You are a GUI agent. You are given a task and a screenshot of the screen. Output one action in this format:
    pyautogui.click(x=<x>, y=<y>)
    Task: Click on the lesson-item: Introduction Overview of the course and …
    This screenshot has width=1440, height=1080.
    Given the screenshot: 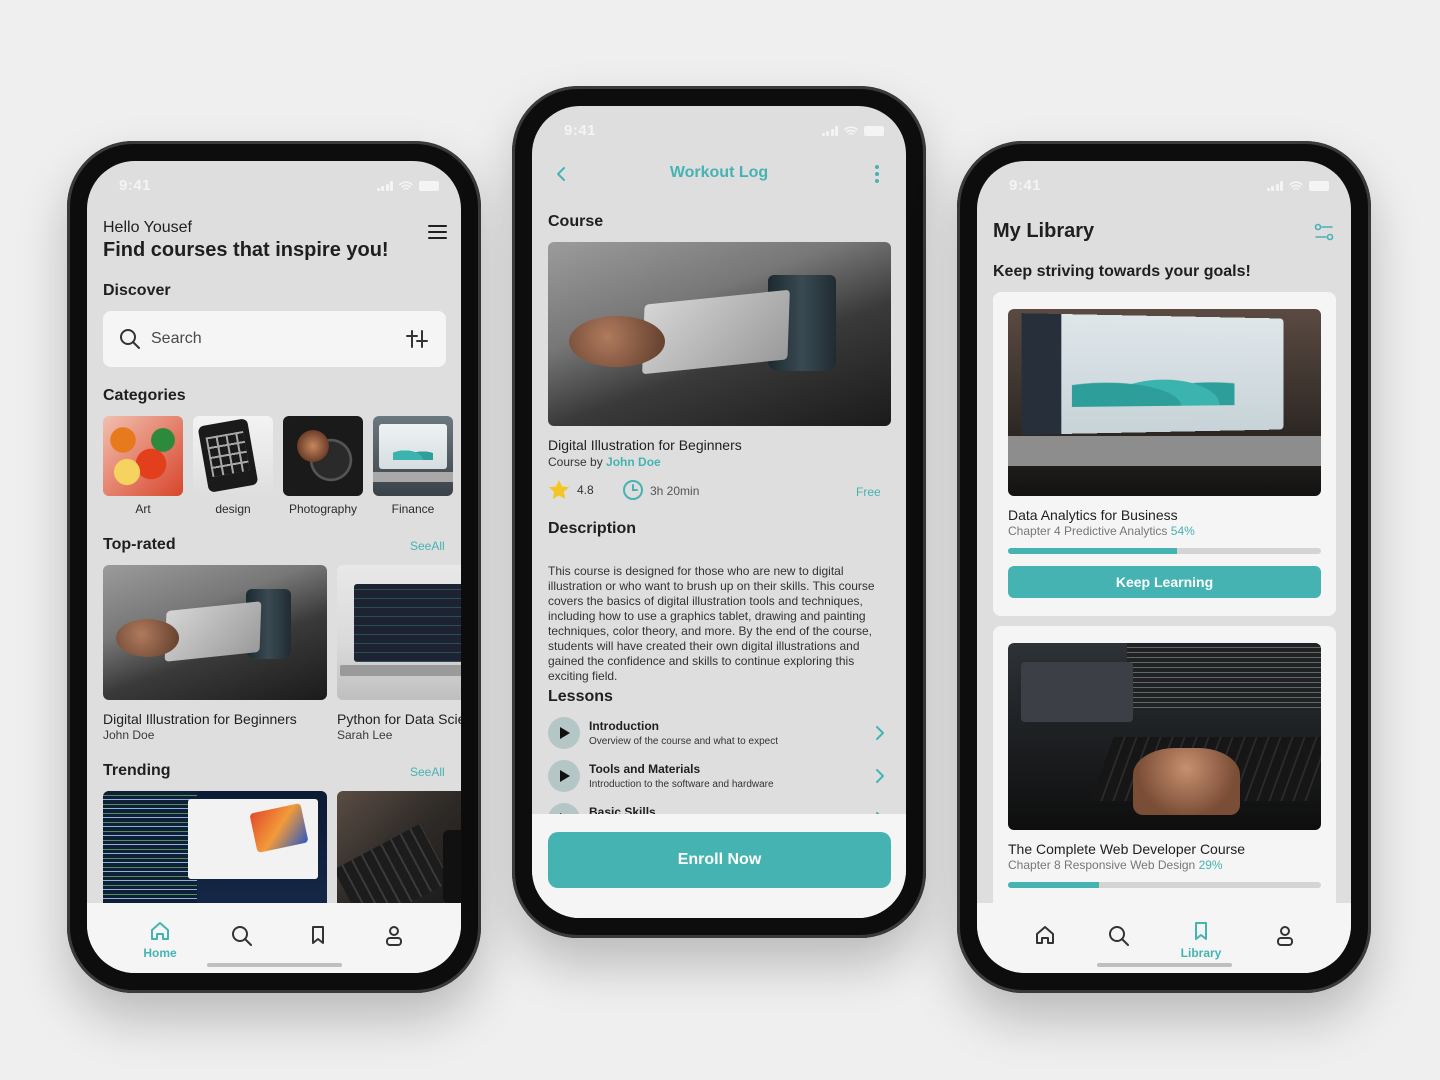 What is the action you would take?
    pyautogui.click(x=719, y=734)
    